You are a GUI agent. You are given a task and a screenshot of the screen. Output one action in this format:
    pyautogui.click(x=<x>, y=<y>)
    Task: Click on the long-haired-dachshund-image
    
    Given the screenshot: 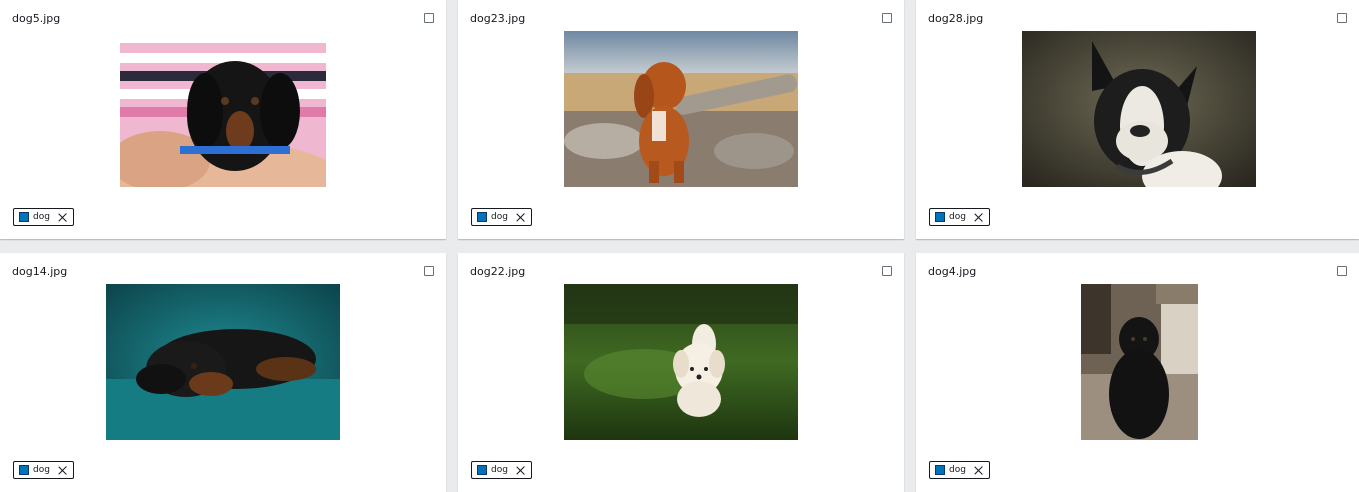 What is the action you would take?
    pyautogui.click(x=223, y=362)
    